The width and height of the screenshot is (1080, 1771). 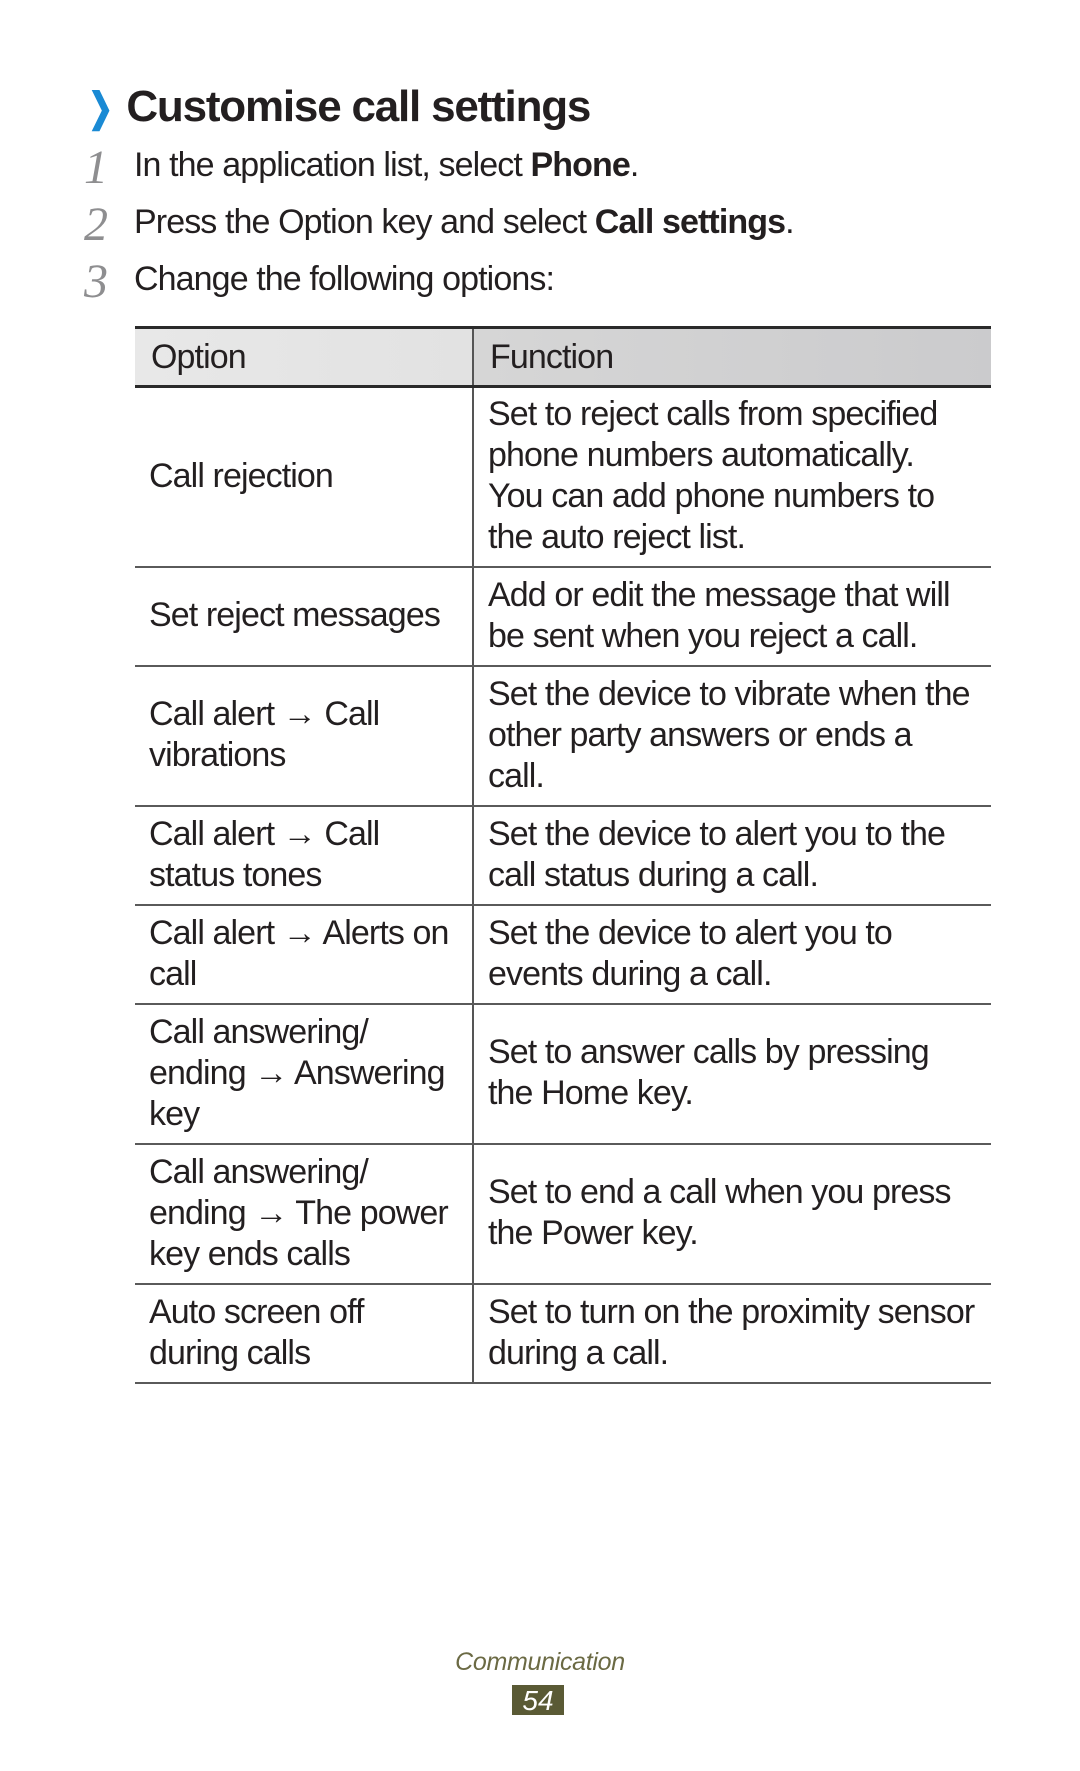 I want to click on chapter-label: Communication, so click(x=540, y=1662).